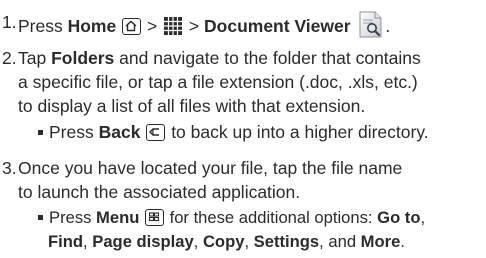 Image resolution: width=486 pixels, height=258 pixels. I want to click on option-more: More, so click(380, 241).